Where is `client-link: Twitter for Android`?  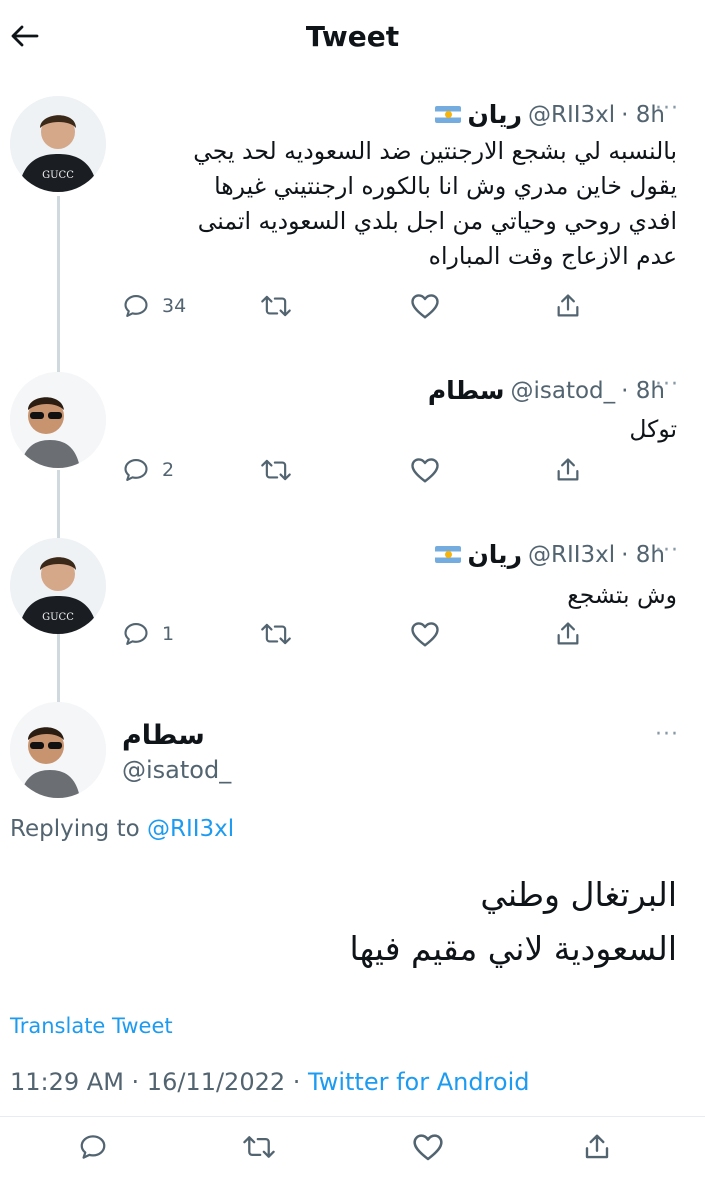
client-link: Twitter for Android is located at coordinates (418, 1082).